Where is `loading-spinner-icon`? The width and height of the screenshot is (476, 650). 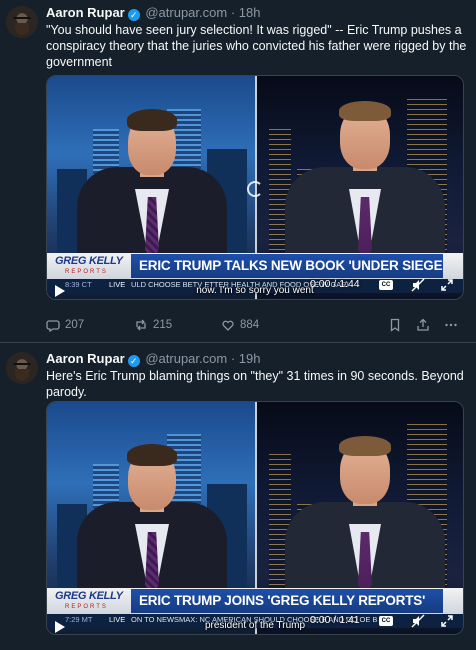 loading-spinner-icon is located at coordinates (255, 189).